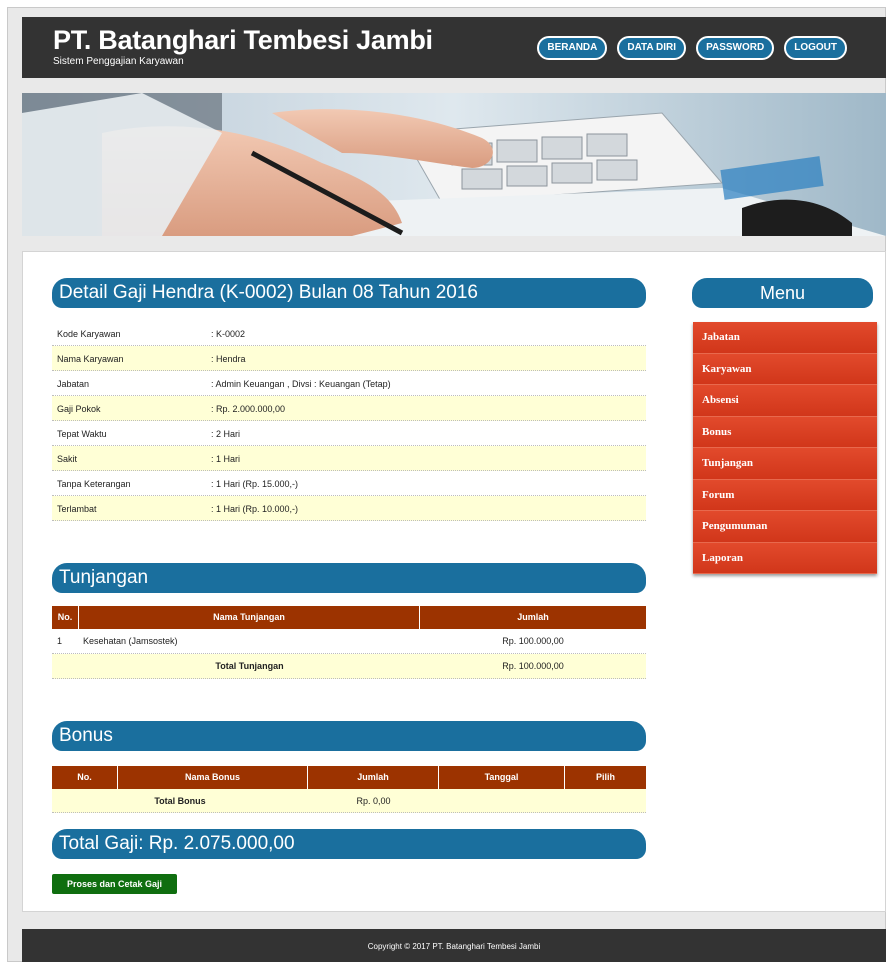 The image size is (886, 962). What do you see at coordinates (502, 777) in the screenshot?
I see `column-header: Tanggal` at bounding box center [502, 777].